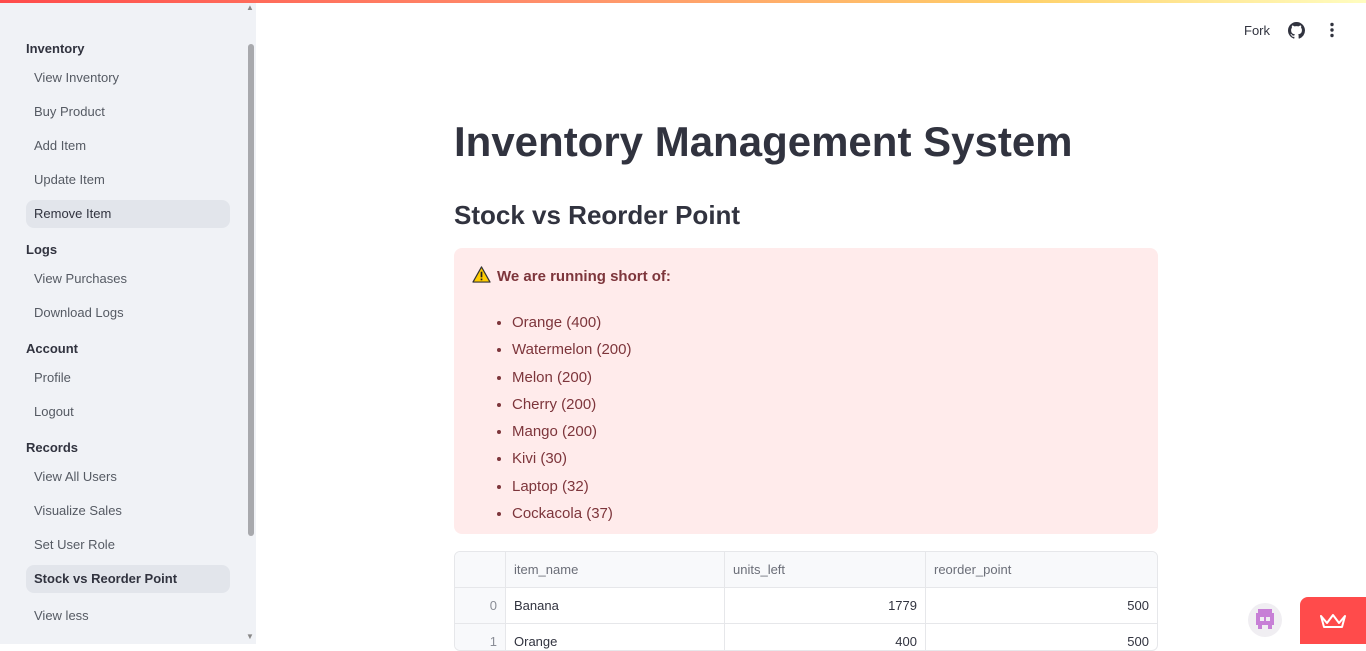  What do you see at coordinates (52, 447) in the screenshot?
I see `sidebar-section-records: Records` at bounding box center [52, 447].